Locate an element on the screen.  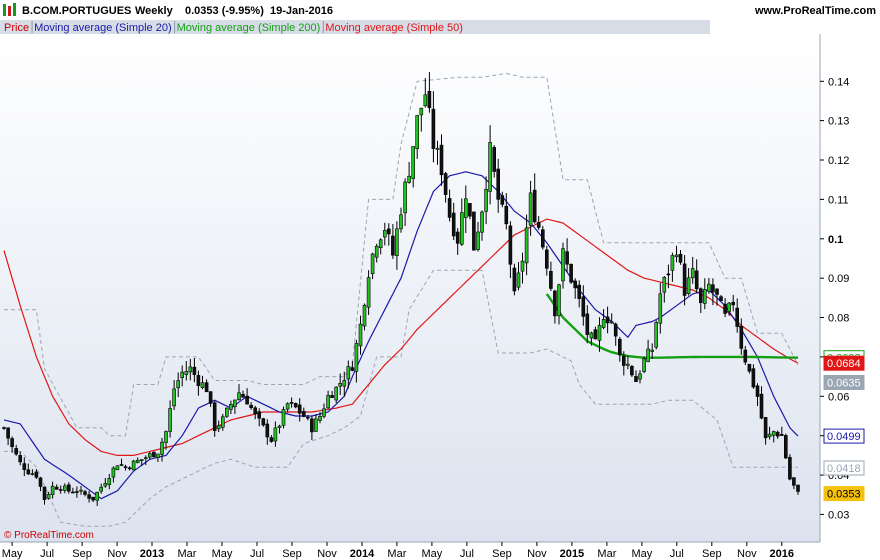
y-tick-label: 0.11 is located at coordinates (838, 200).